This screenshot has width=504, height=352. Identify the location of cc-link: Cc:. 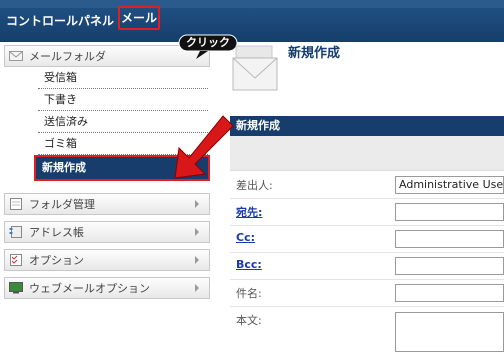
(245, 237).